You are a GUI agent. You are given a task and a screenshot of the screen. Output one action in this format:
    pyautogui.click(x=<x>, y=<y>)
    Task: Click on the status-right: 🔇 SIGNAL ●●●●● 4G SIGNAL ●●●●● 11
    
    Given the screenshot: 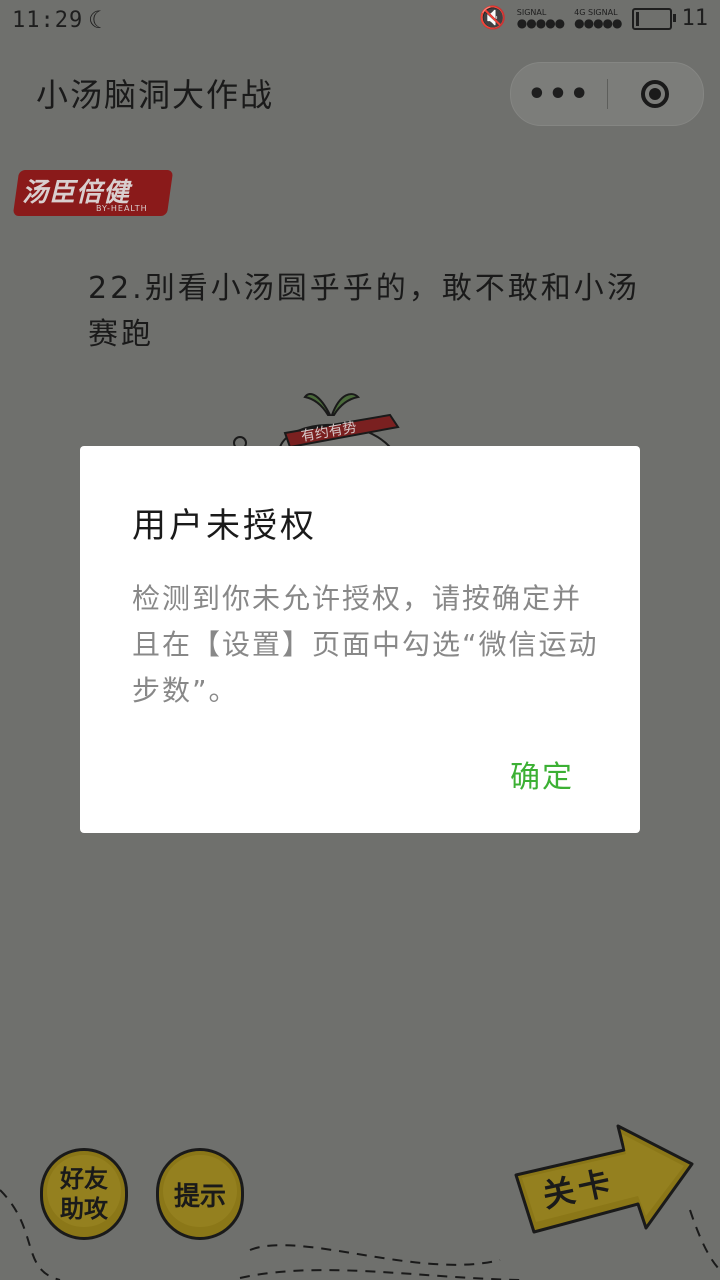 What is the action you would take?
    pyautogui.click(x=593, y=18)
    